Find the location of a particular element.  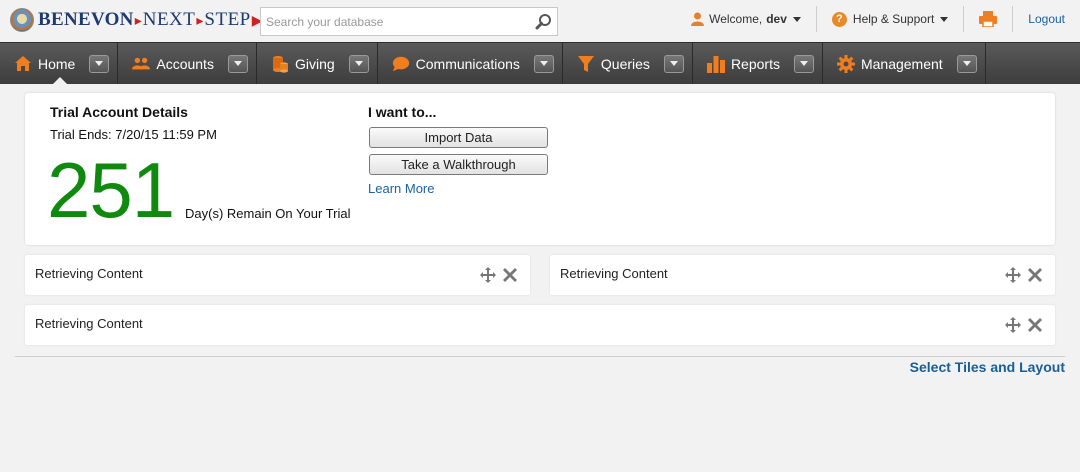

trial-ends: Trial Ends: 7/20/15 11:59 PM is located at coordinates (133, 134).